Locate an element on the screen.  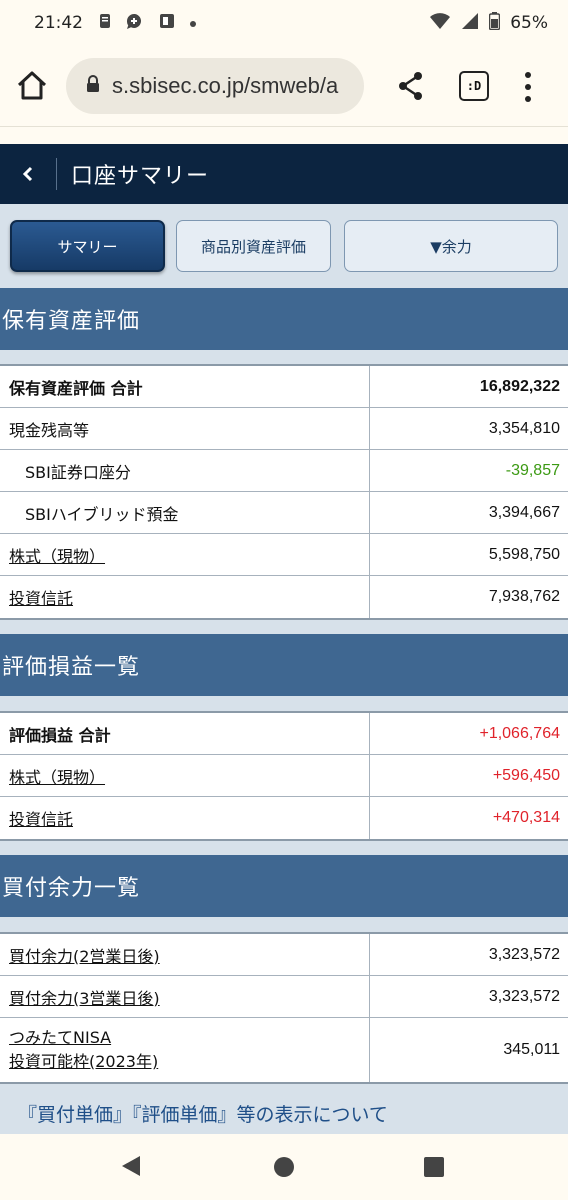
investment-trust-pnl-link: 投資信託 is located at coordinates (185, 818).